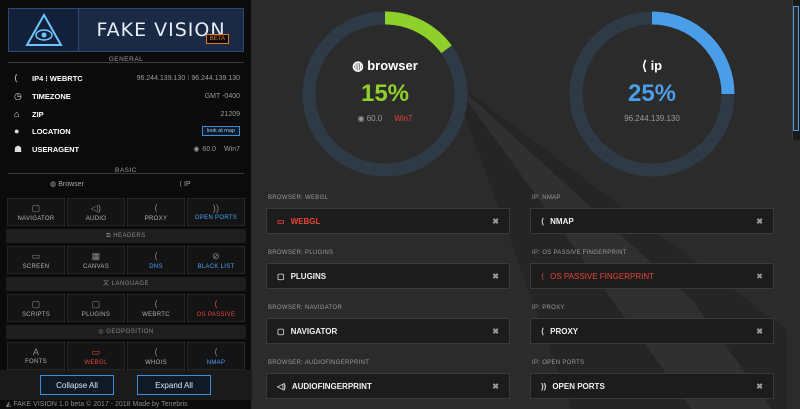 Image resolution: width=800 pixels, height=409 pixels. What do you see at coordinates (652, 386) in the screenshot?
I see `card-open-ports: )) OPEN PORTS ✖` at bounding box center [652, 386].